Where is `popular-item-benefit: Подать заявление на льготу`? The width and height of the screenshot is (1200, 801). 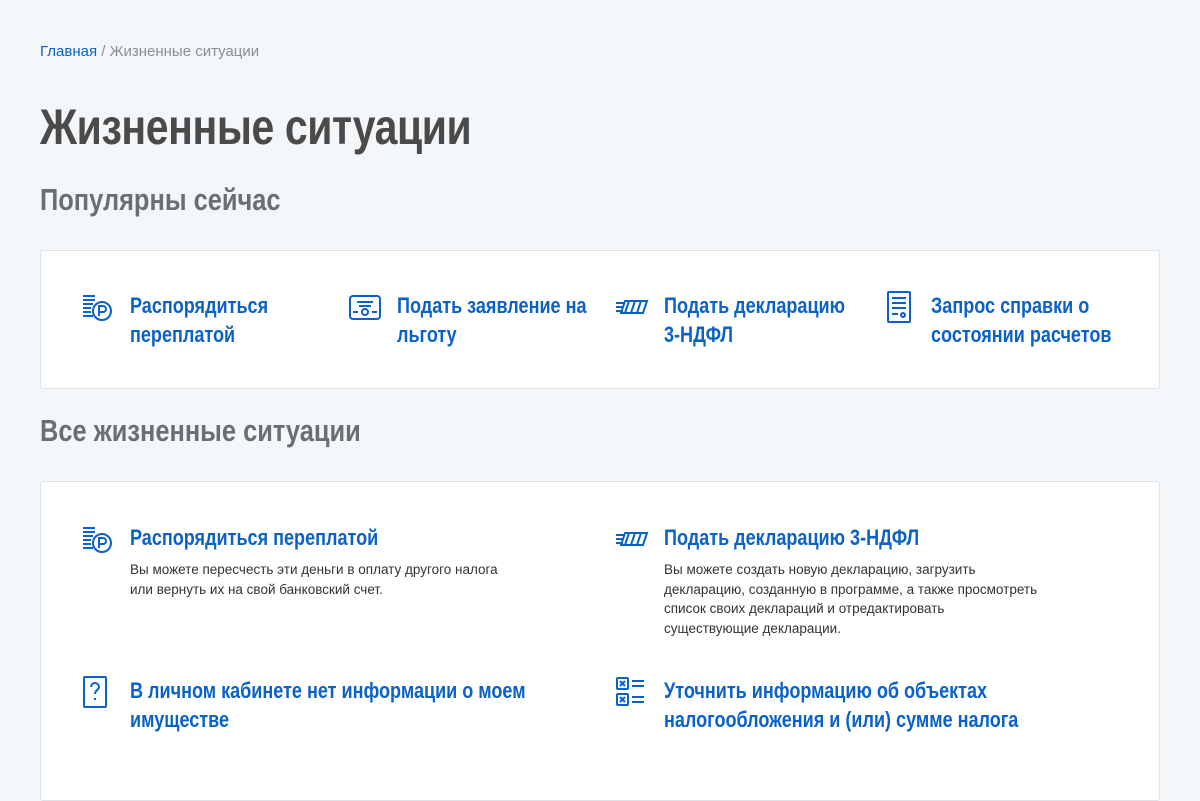
popular-item-benefit: Подать заявление на льготу is located at coordinates (488, 320).